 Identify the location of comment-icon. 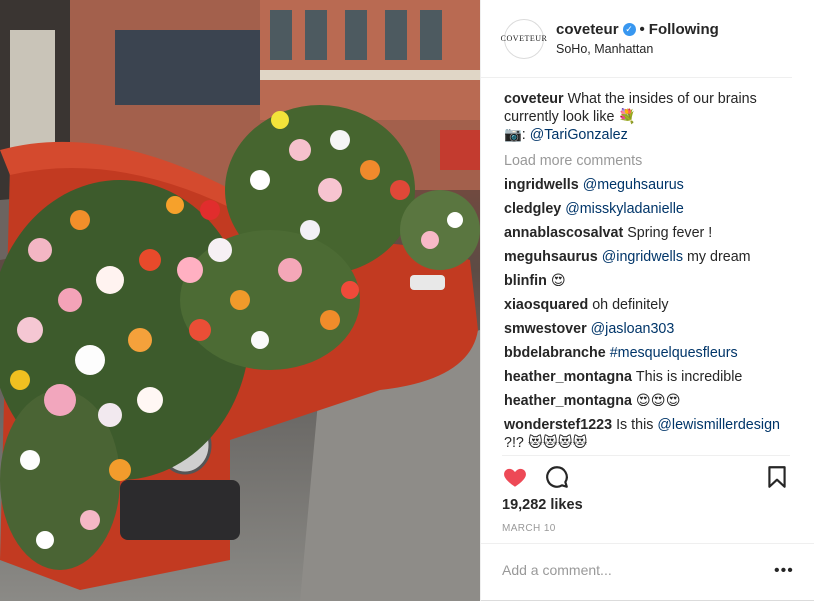
(557, 477).